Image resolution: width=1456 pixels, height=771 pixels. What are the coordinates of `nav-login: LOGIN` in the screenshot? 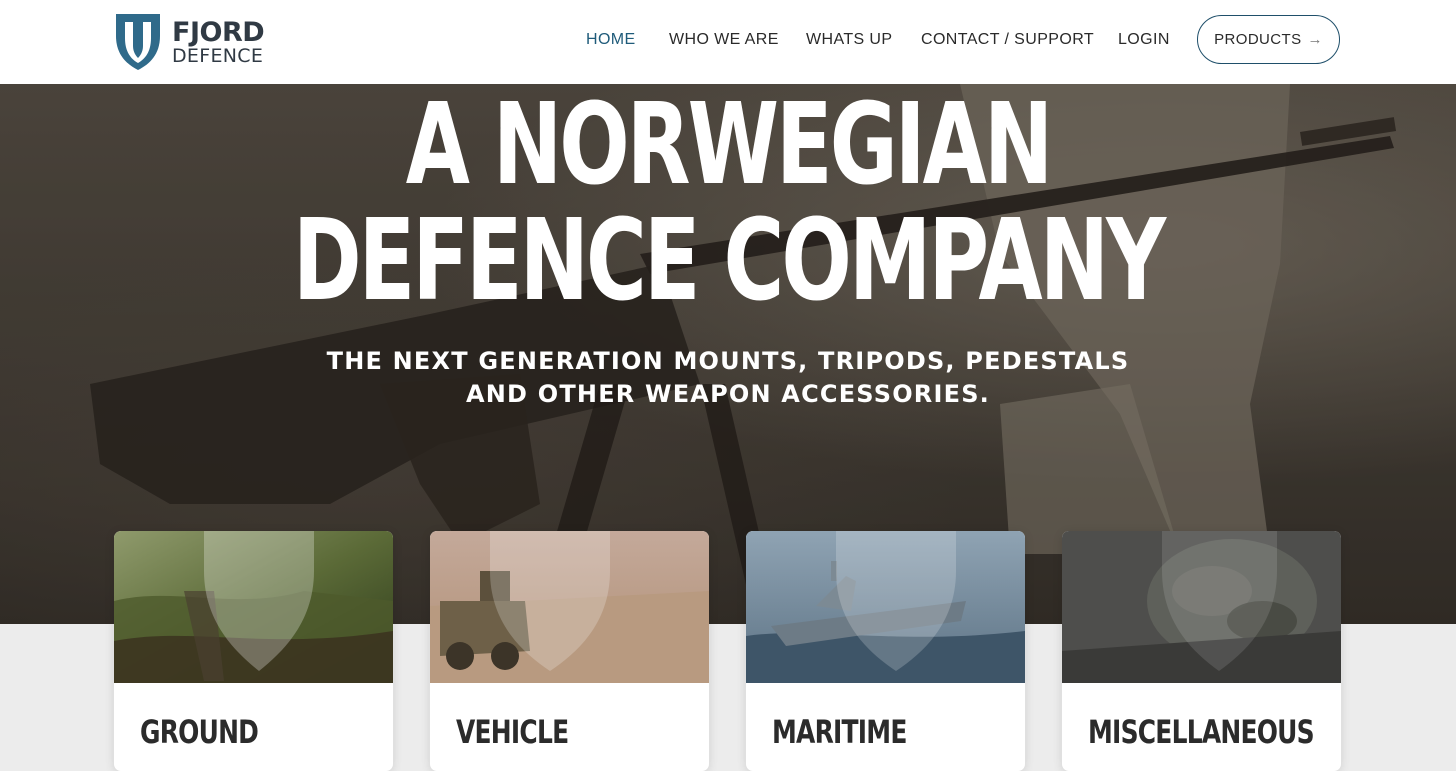 It's located at (1144, 40).